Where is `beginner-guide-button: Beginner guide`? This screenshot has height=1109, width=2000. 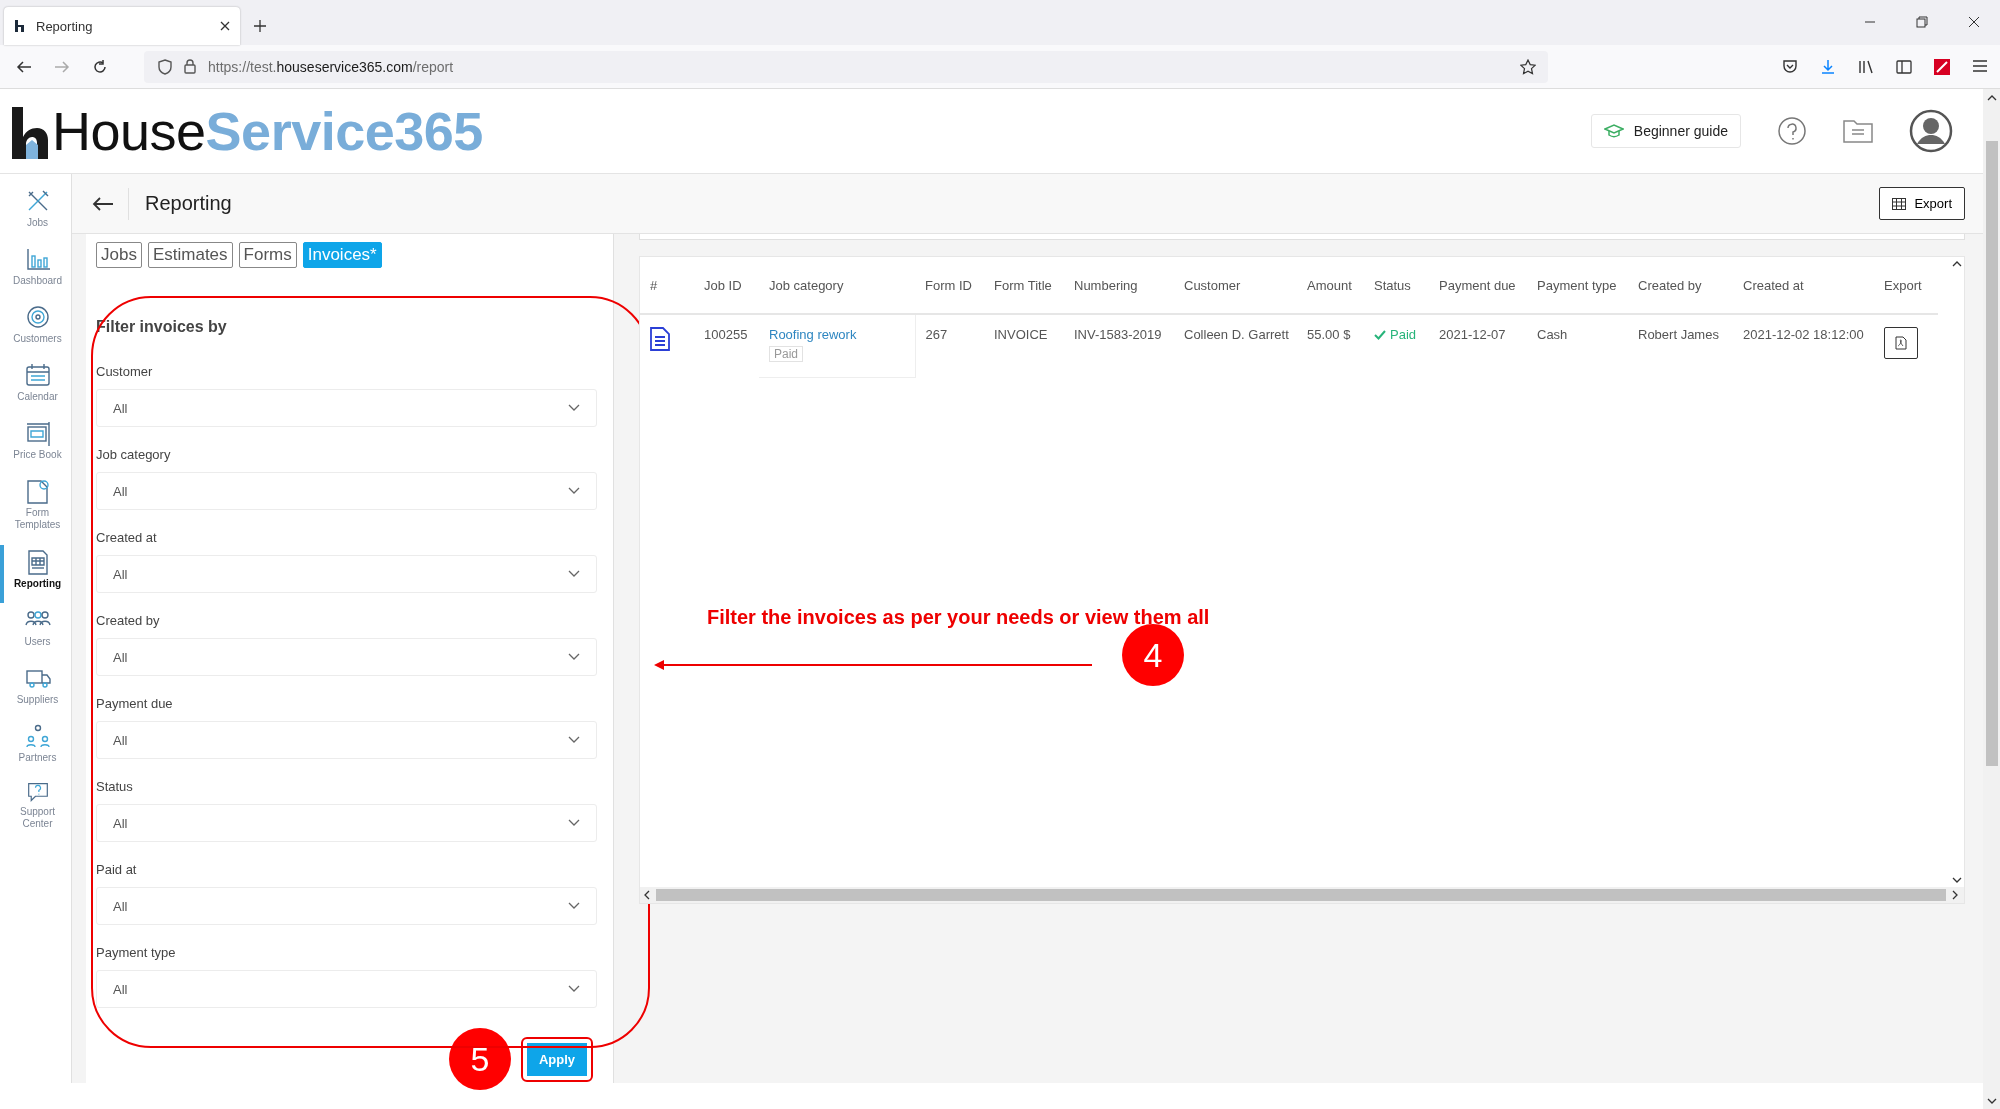
beginner-guide-button: Beginner guide is located at coordinates (1665, 131).